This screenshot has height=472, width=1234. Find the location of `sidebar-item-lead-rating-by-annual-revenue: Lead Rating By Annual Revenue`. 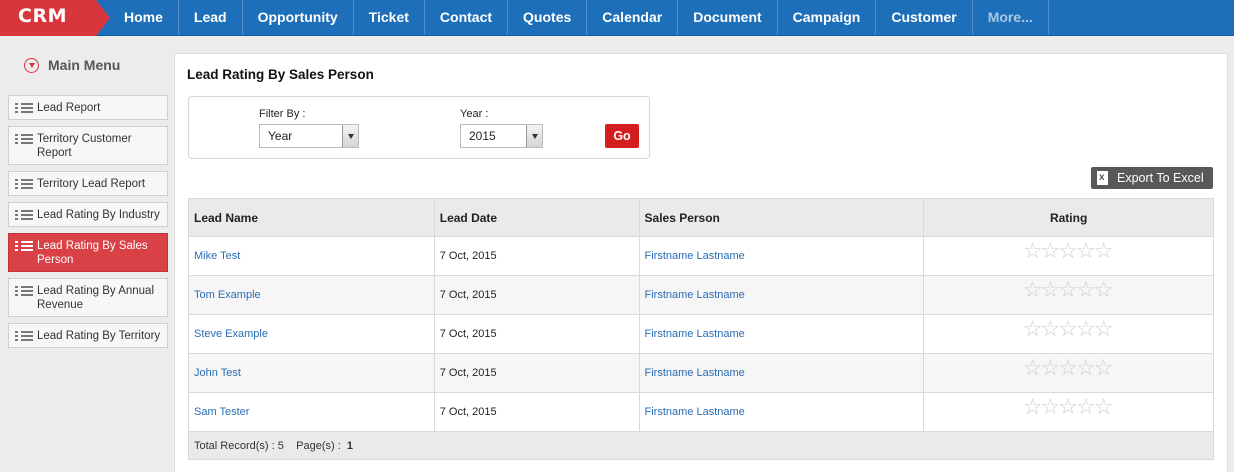

sidebar-item-lead-rating-by-annual-revenue: Lead Rating By Annual Revenue is located at coordinates (88, 297).